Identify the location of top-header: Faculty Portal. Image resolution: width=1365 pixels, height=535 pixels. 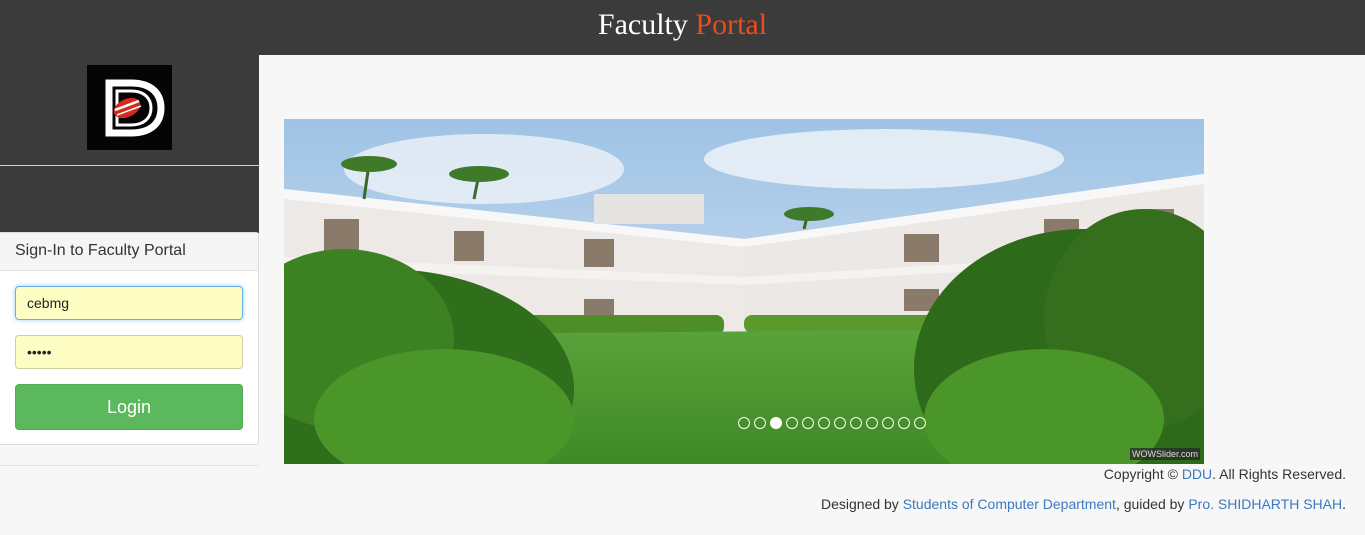
(682, 27).